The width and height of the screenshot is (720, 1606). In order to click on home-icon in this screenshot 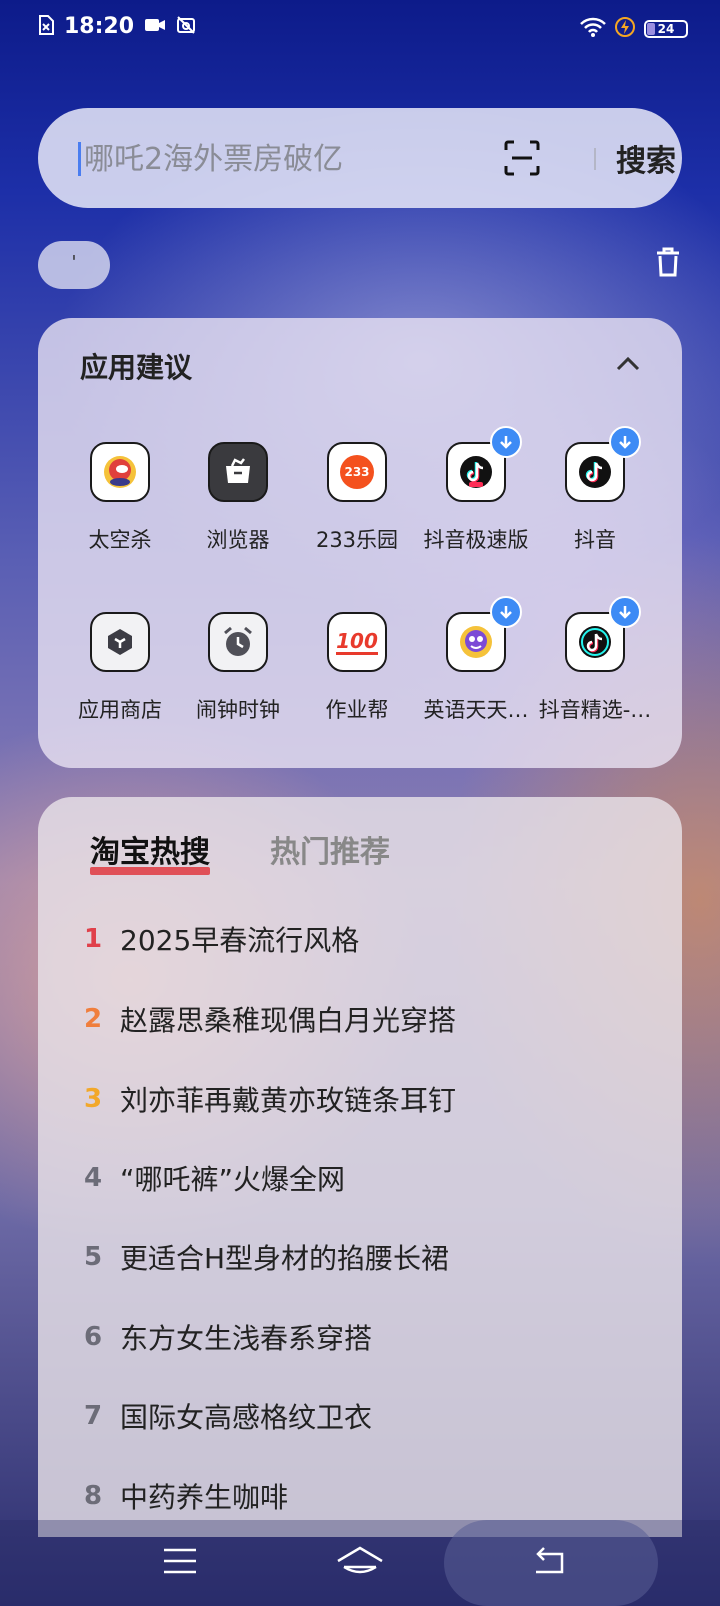, I will do `click(360, 1563)`.